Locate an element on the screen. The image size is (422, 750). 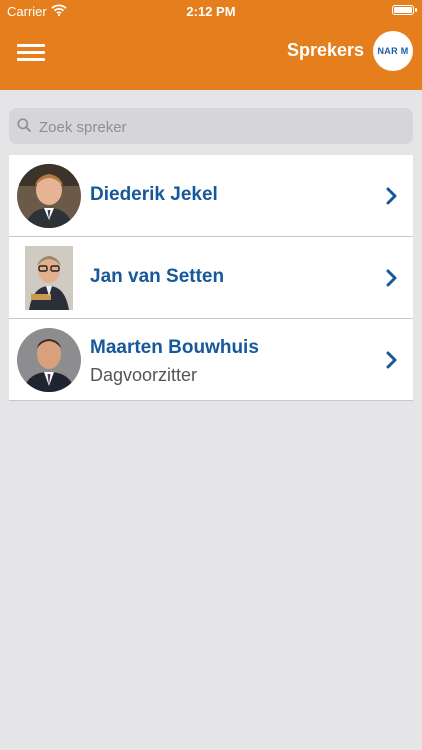
menu-button is located at coordinates (32, 52).